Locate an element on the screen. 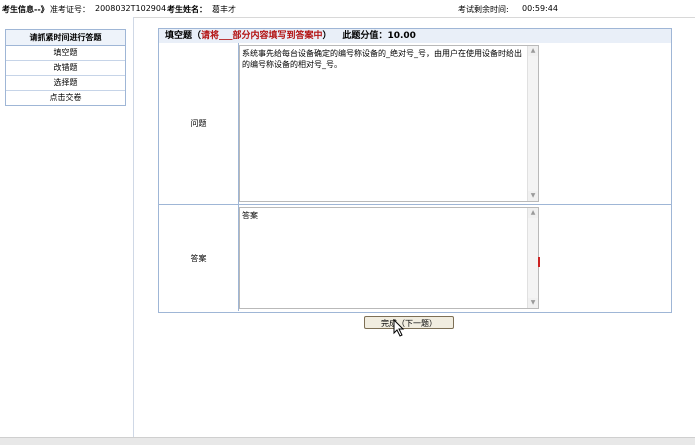 This screenshot has height=445, width=695. question-type-label-end: ） is located at coordinates (327, 36).